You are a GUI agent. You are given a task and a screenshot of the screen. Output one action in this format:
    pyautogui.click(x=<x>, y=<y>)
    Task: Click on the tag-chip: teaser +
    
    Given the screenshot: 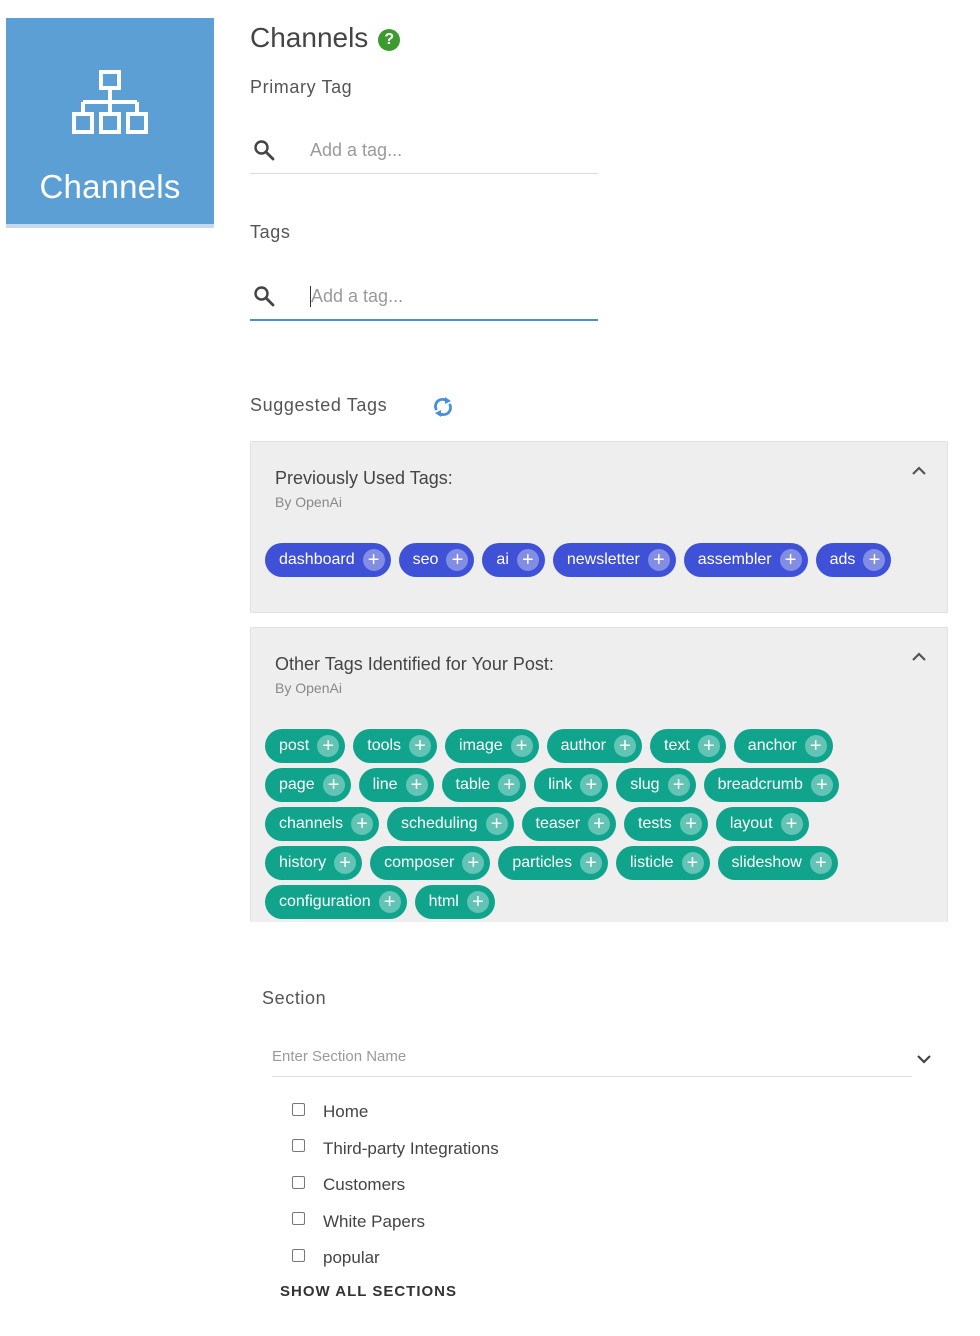 What is the action you would take?
    pyautogui.click(x=569, y=824)
    